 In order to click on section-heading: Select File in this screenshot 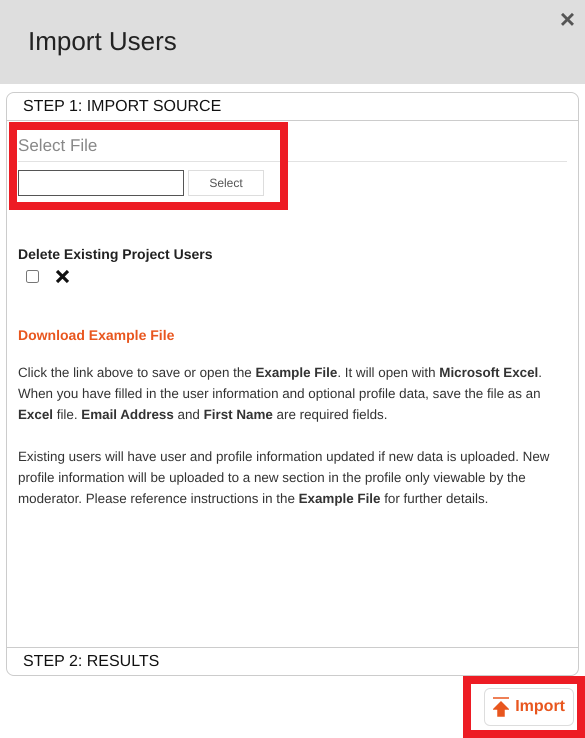, I will do `click(292, 147)`.